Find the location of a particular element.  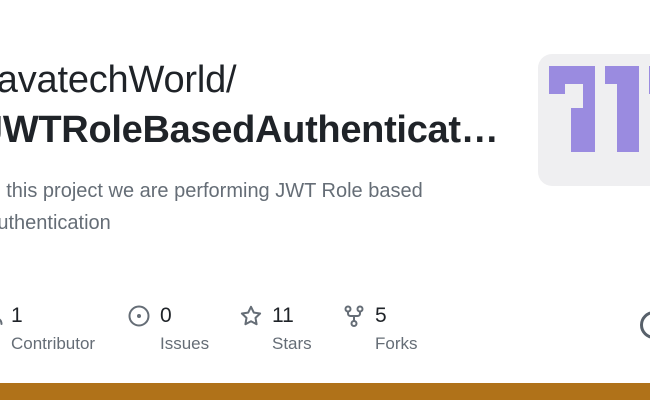

issues-count: 0 is located at coordinates (166, 315).